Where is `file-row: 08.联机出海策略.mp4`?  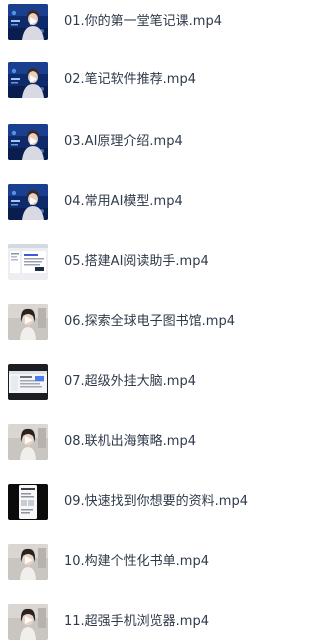 file-row: 08.联机出海策略.mp4 is located at coordinates (152, 442).